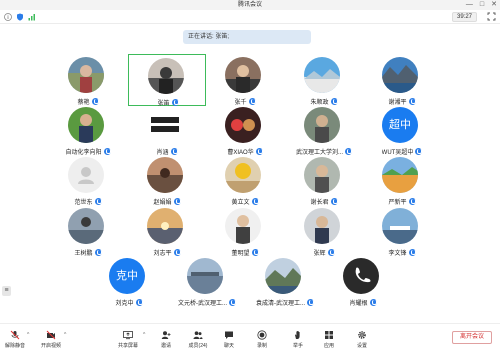 The width and height of the screenshot is (500, 350). I want to click on participant-tile: 曹XIAO华, so click(245, 130).